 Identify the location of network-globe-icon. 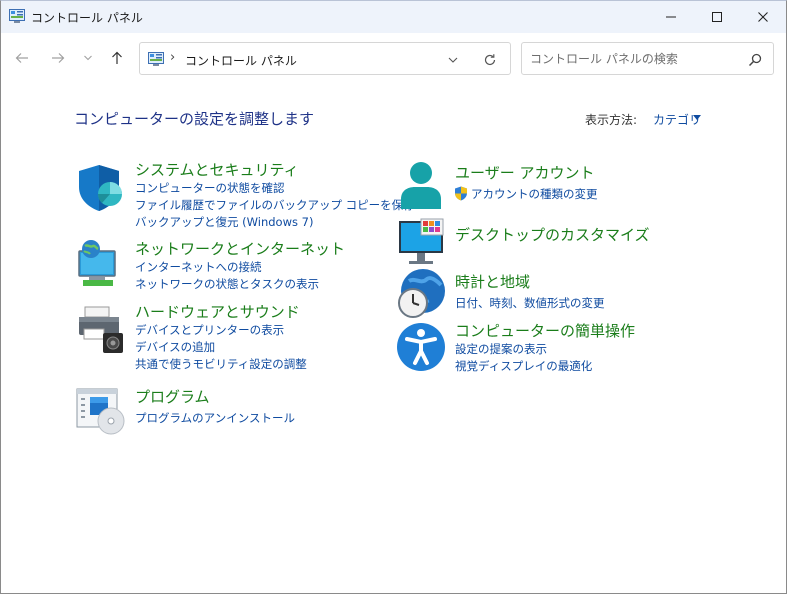
(101, 263).